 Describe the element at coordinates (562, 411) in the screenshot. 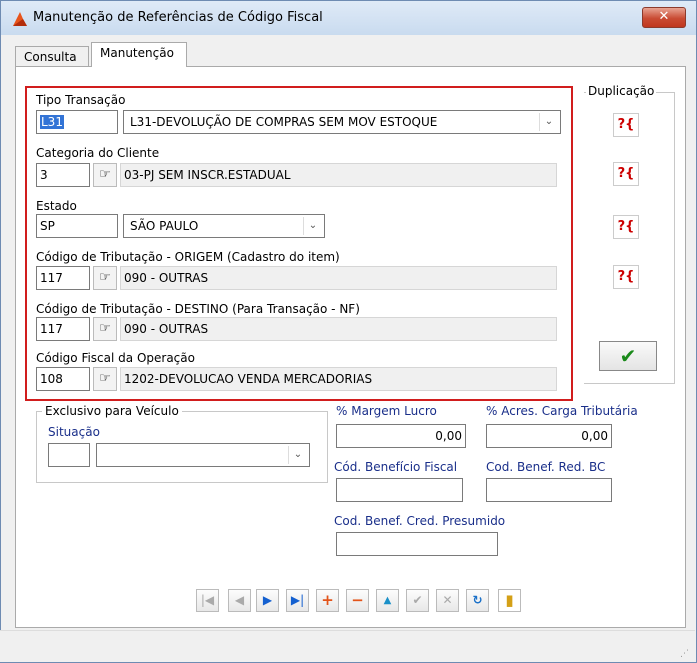

I see `acres-carga-label: % Acres. Carga Tributária` at that location.